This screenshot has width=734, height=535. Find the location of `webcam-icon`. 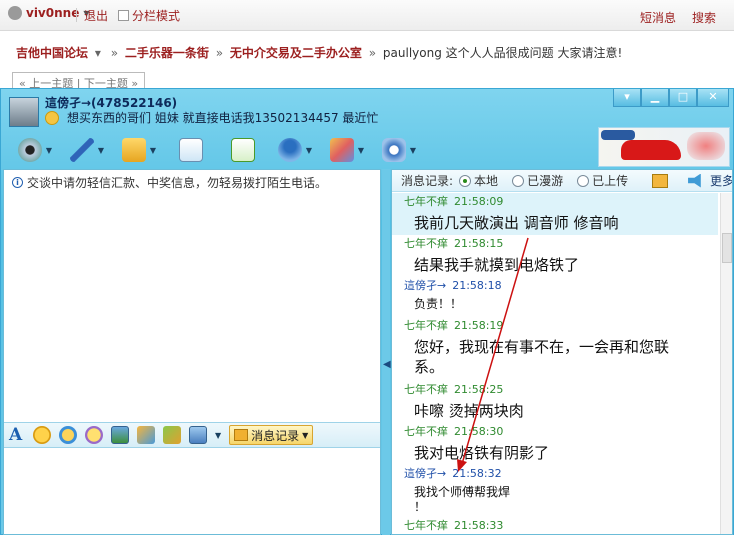

webcam-icon is located at coordinates (29, 150).